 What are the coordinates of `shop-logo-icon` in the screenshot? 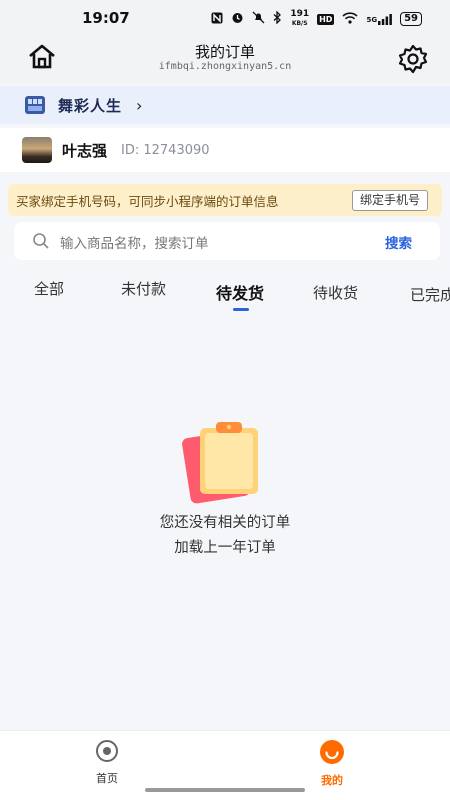 It's located at (35, 105).